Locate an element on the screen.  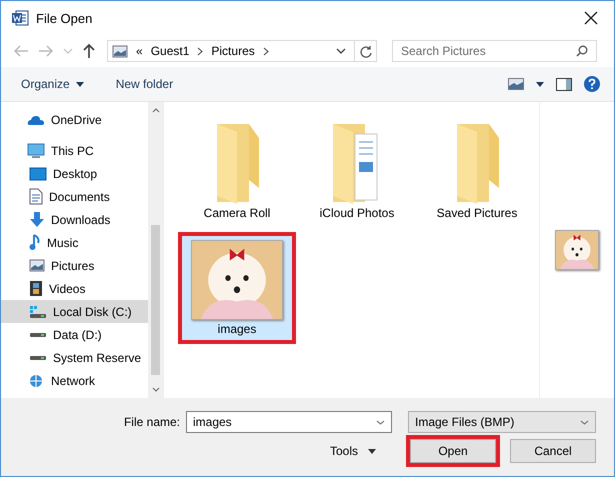
document-icon is located at coordinates (36, 196).